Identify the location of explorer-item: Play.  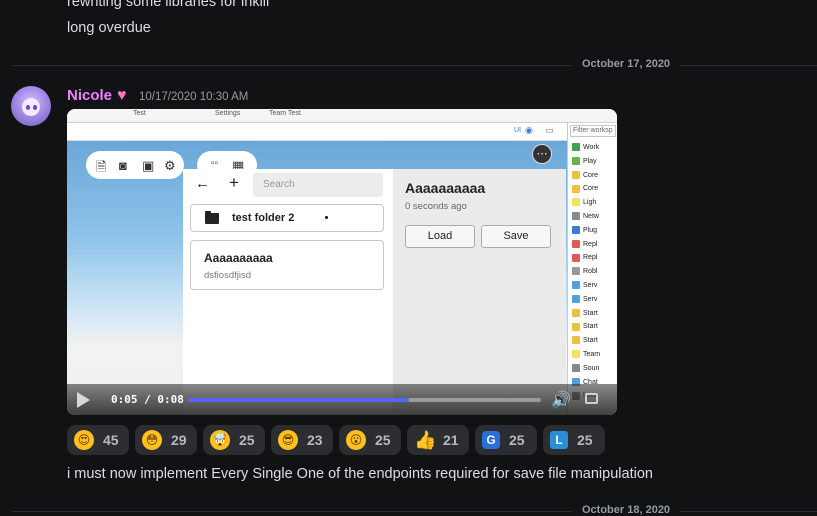
(584, 161).